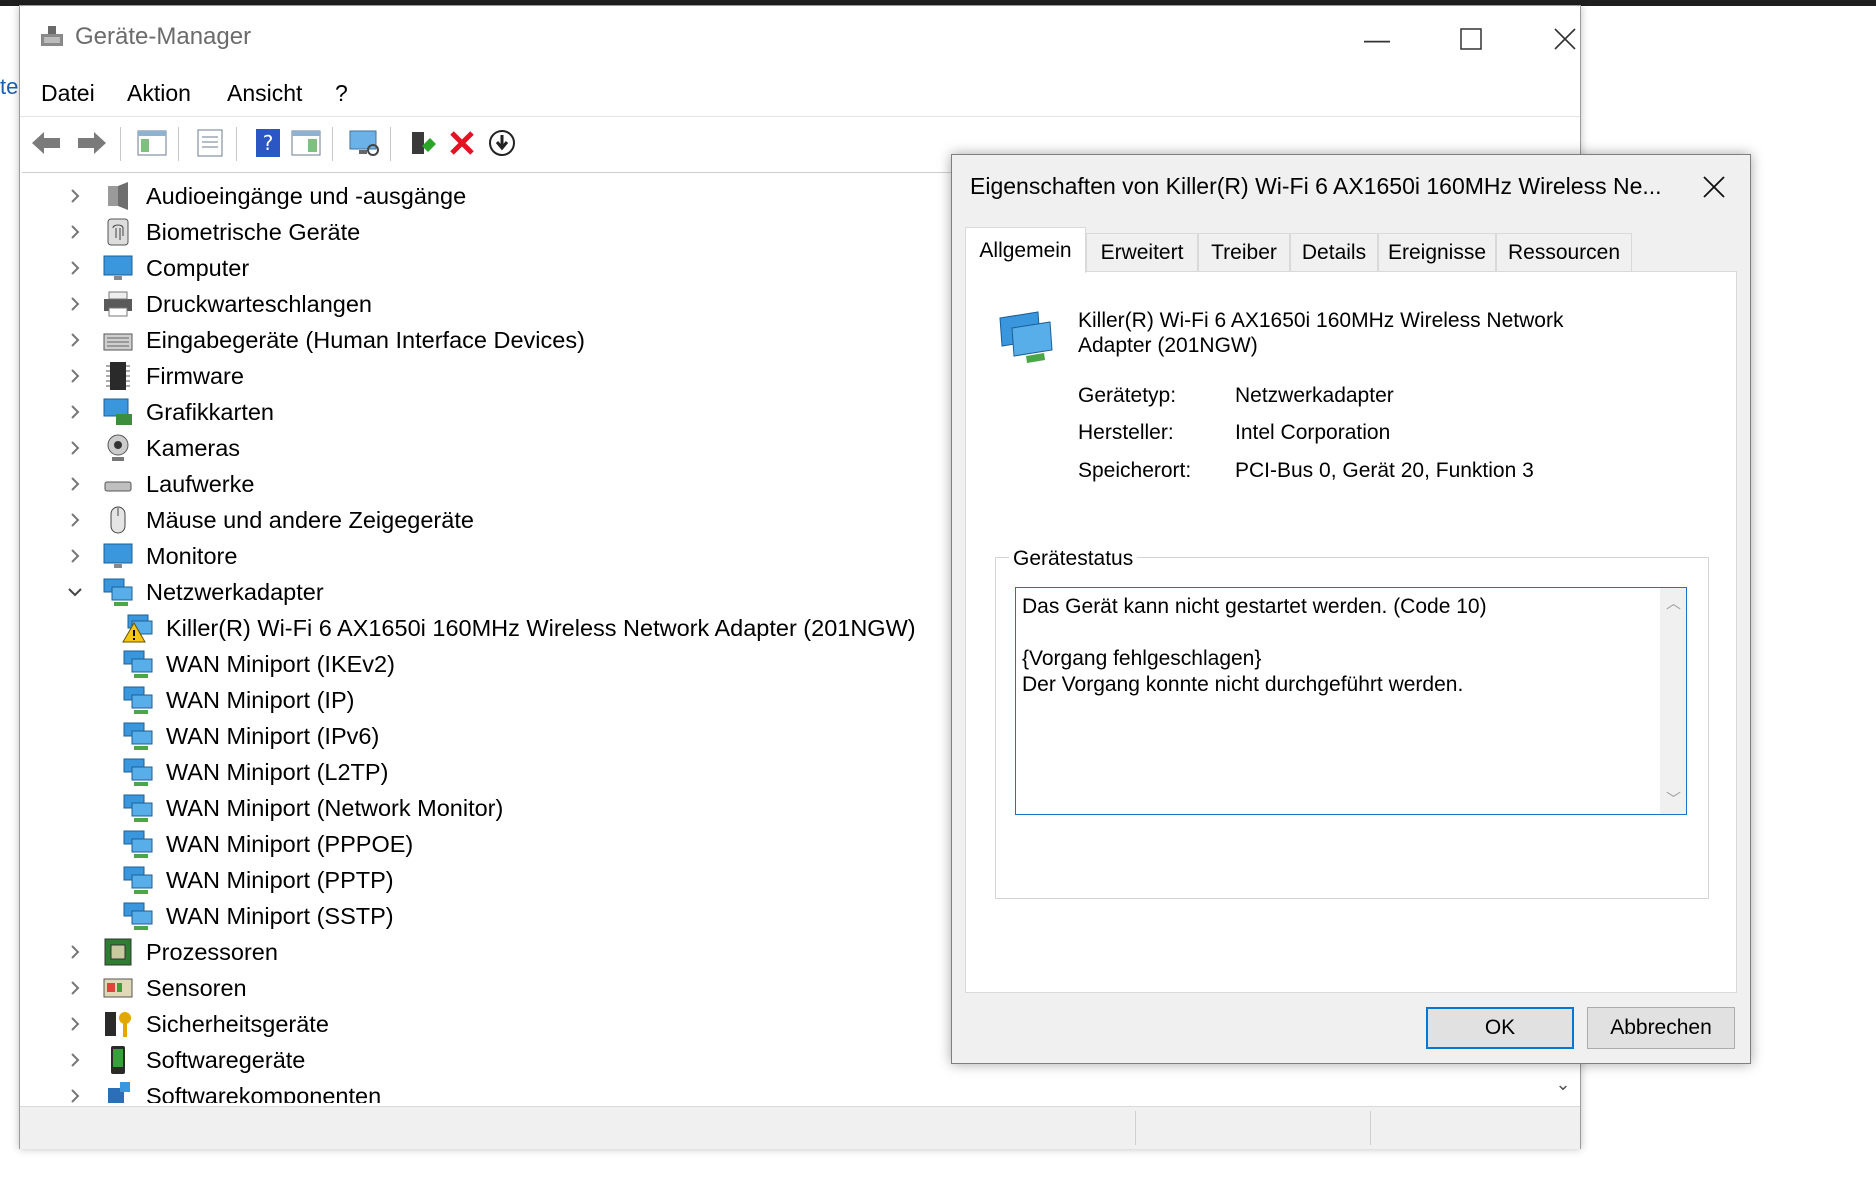 The image size is (1876, 1200). What do you see at coordinates (212, 951) in the screenshot?
I see `tree-item-label: Prozessoren` at bounding box center [212, 951].